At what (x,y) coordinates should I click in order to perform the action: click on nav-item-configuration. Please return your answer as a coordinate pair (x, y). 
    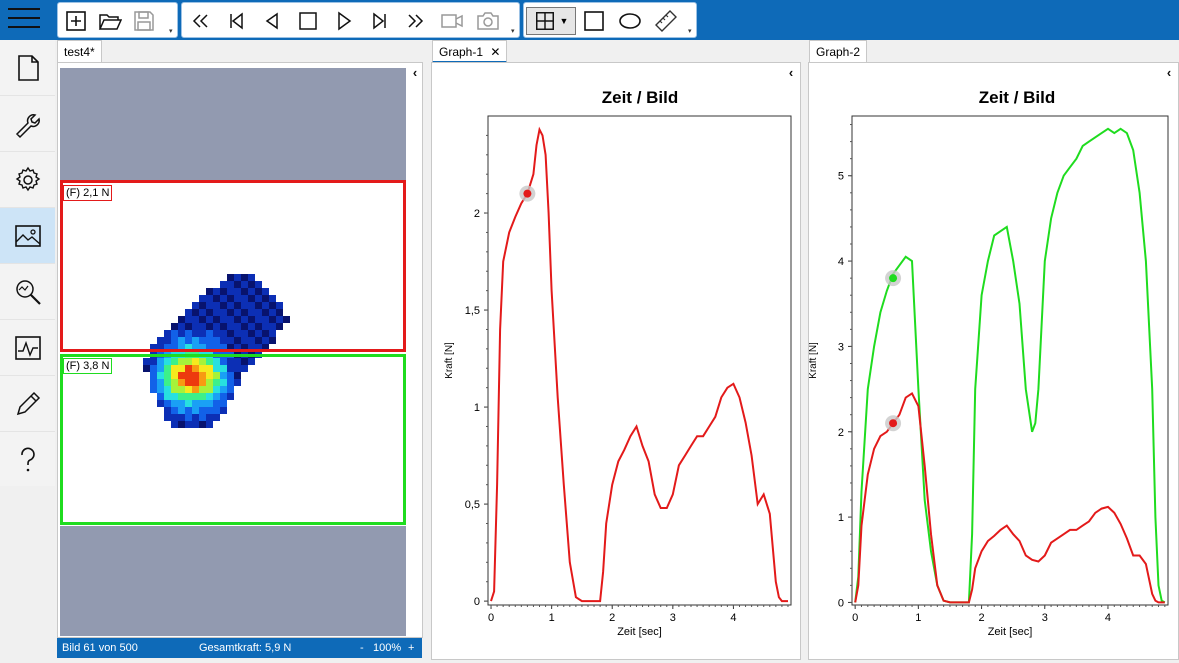
    Looking at the image, I should click on (27, 180).